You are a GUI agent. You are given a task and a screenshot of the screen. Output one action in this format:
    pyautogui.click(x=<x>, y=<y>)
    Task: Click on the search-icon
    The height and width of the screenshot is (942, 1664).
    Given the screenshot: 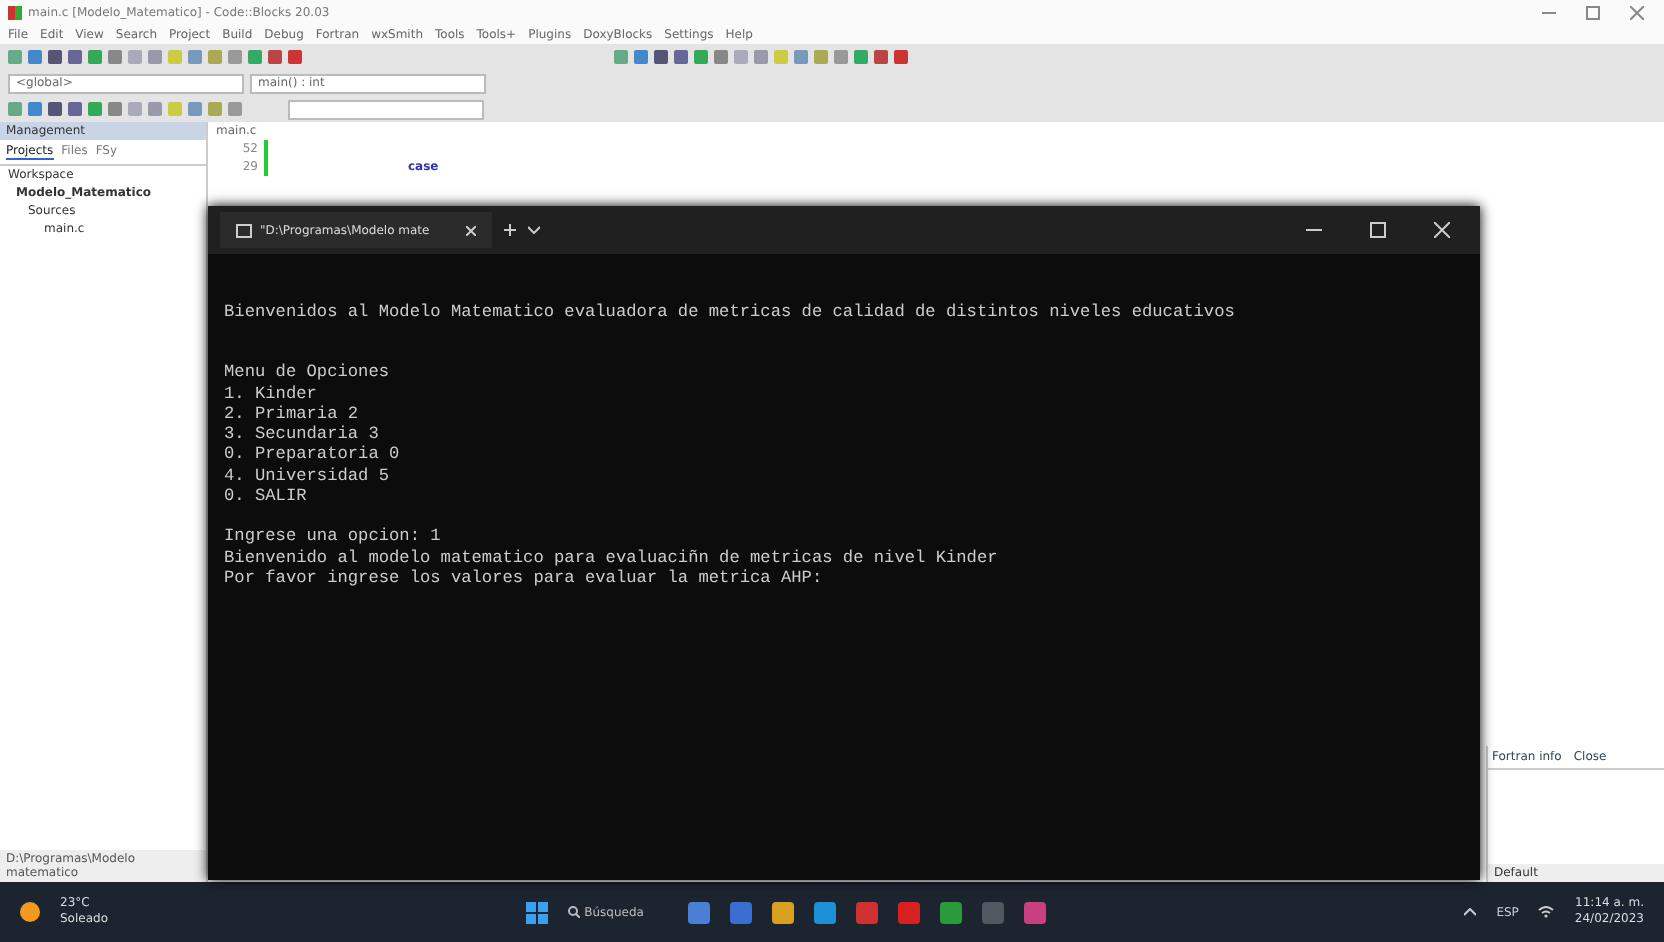 What is the action you would take?
    pyautogui.click(x=574, y=912)
    